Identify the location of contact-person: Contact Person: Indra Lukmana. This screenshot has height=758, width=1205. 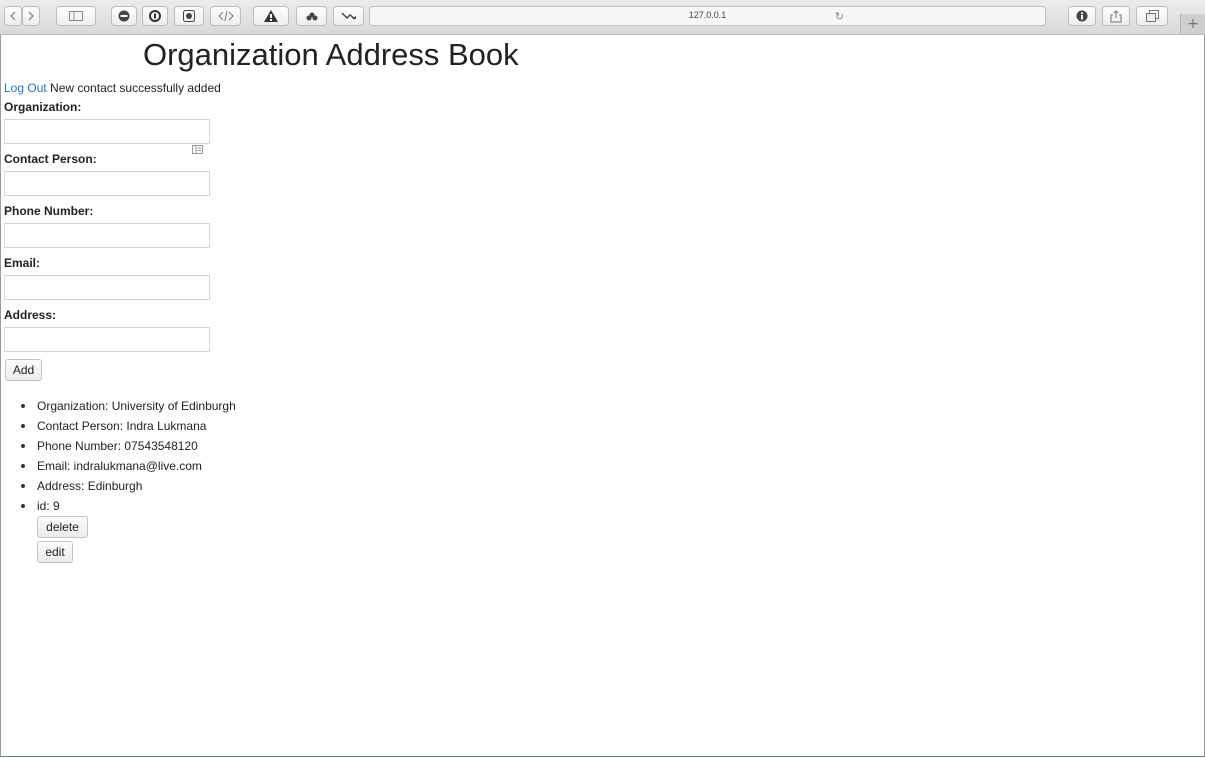
(122, 426).